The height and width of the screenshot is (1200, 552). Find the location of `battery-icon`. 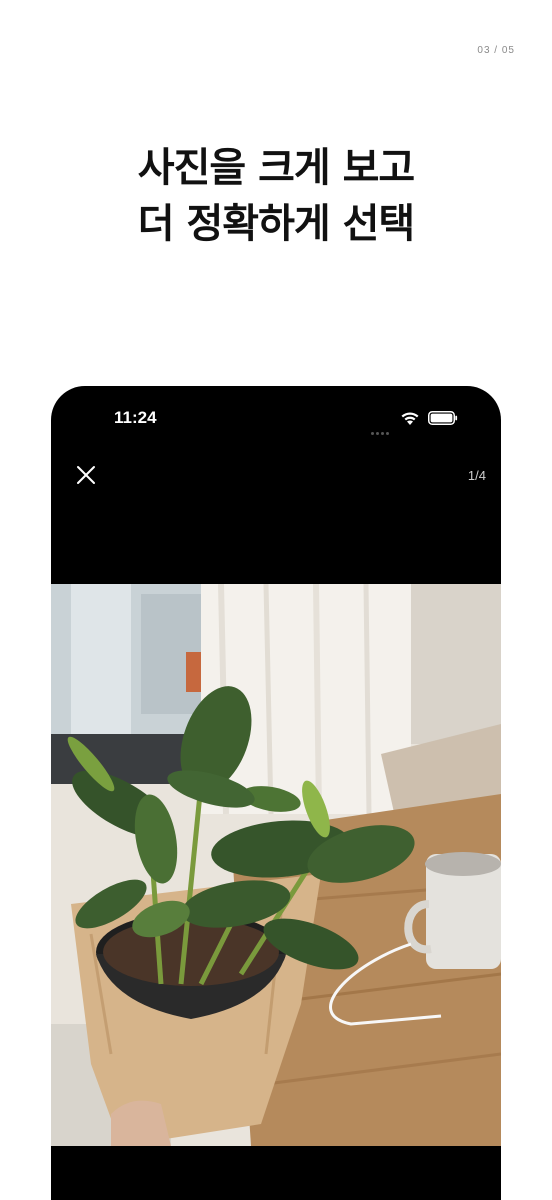

battery-icon is located at coordinates (443, 418).